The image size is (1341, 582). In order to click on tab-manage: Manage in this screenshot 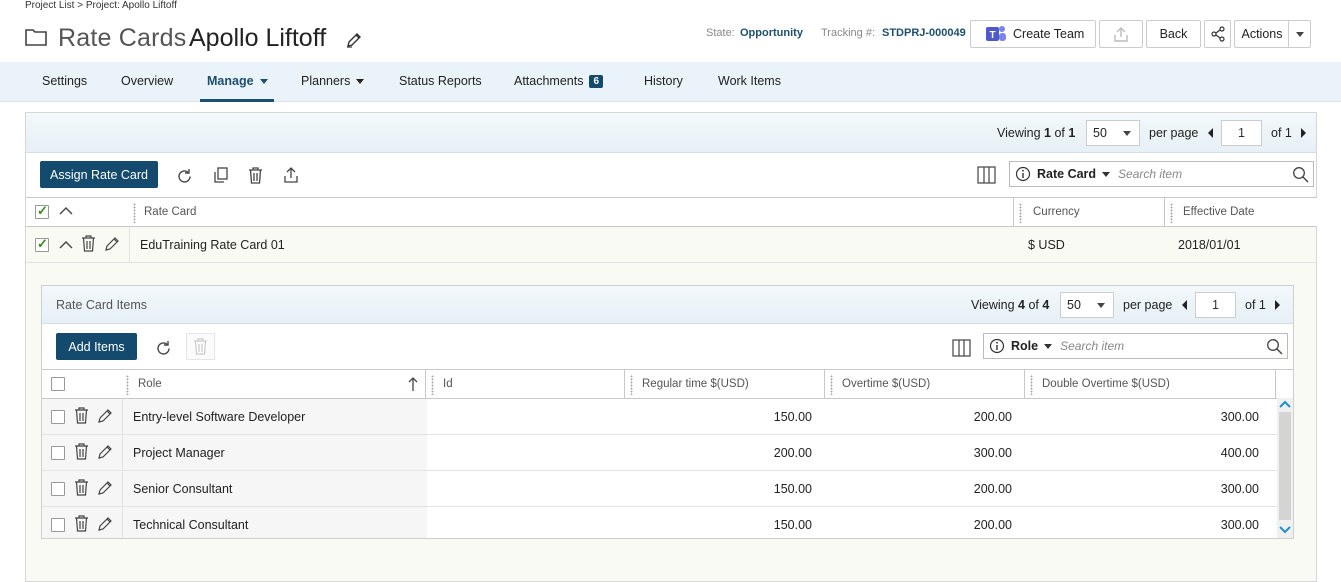, I will do `click(237, 81)`.